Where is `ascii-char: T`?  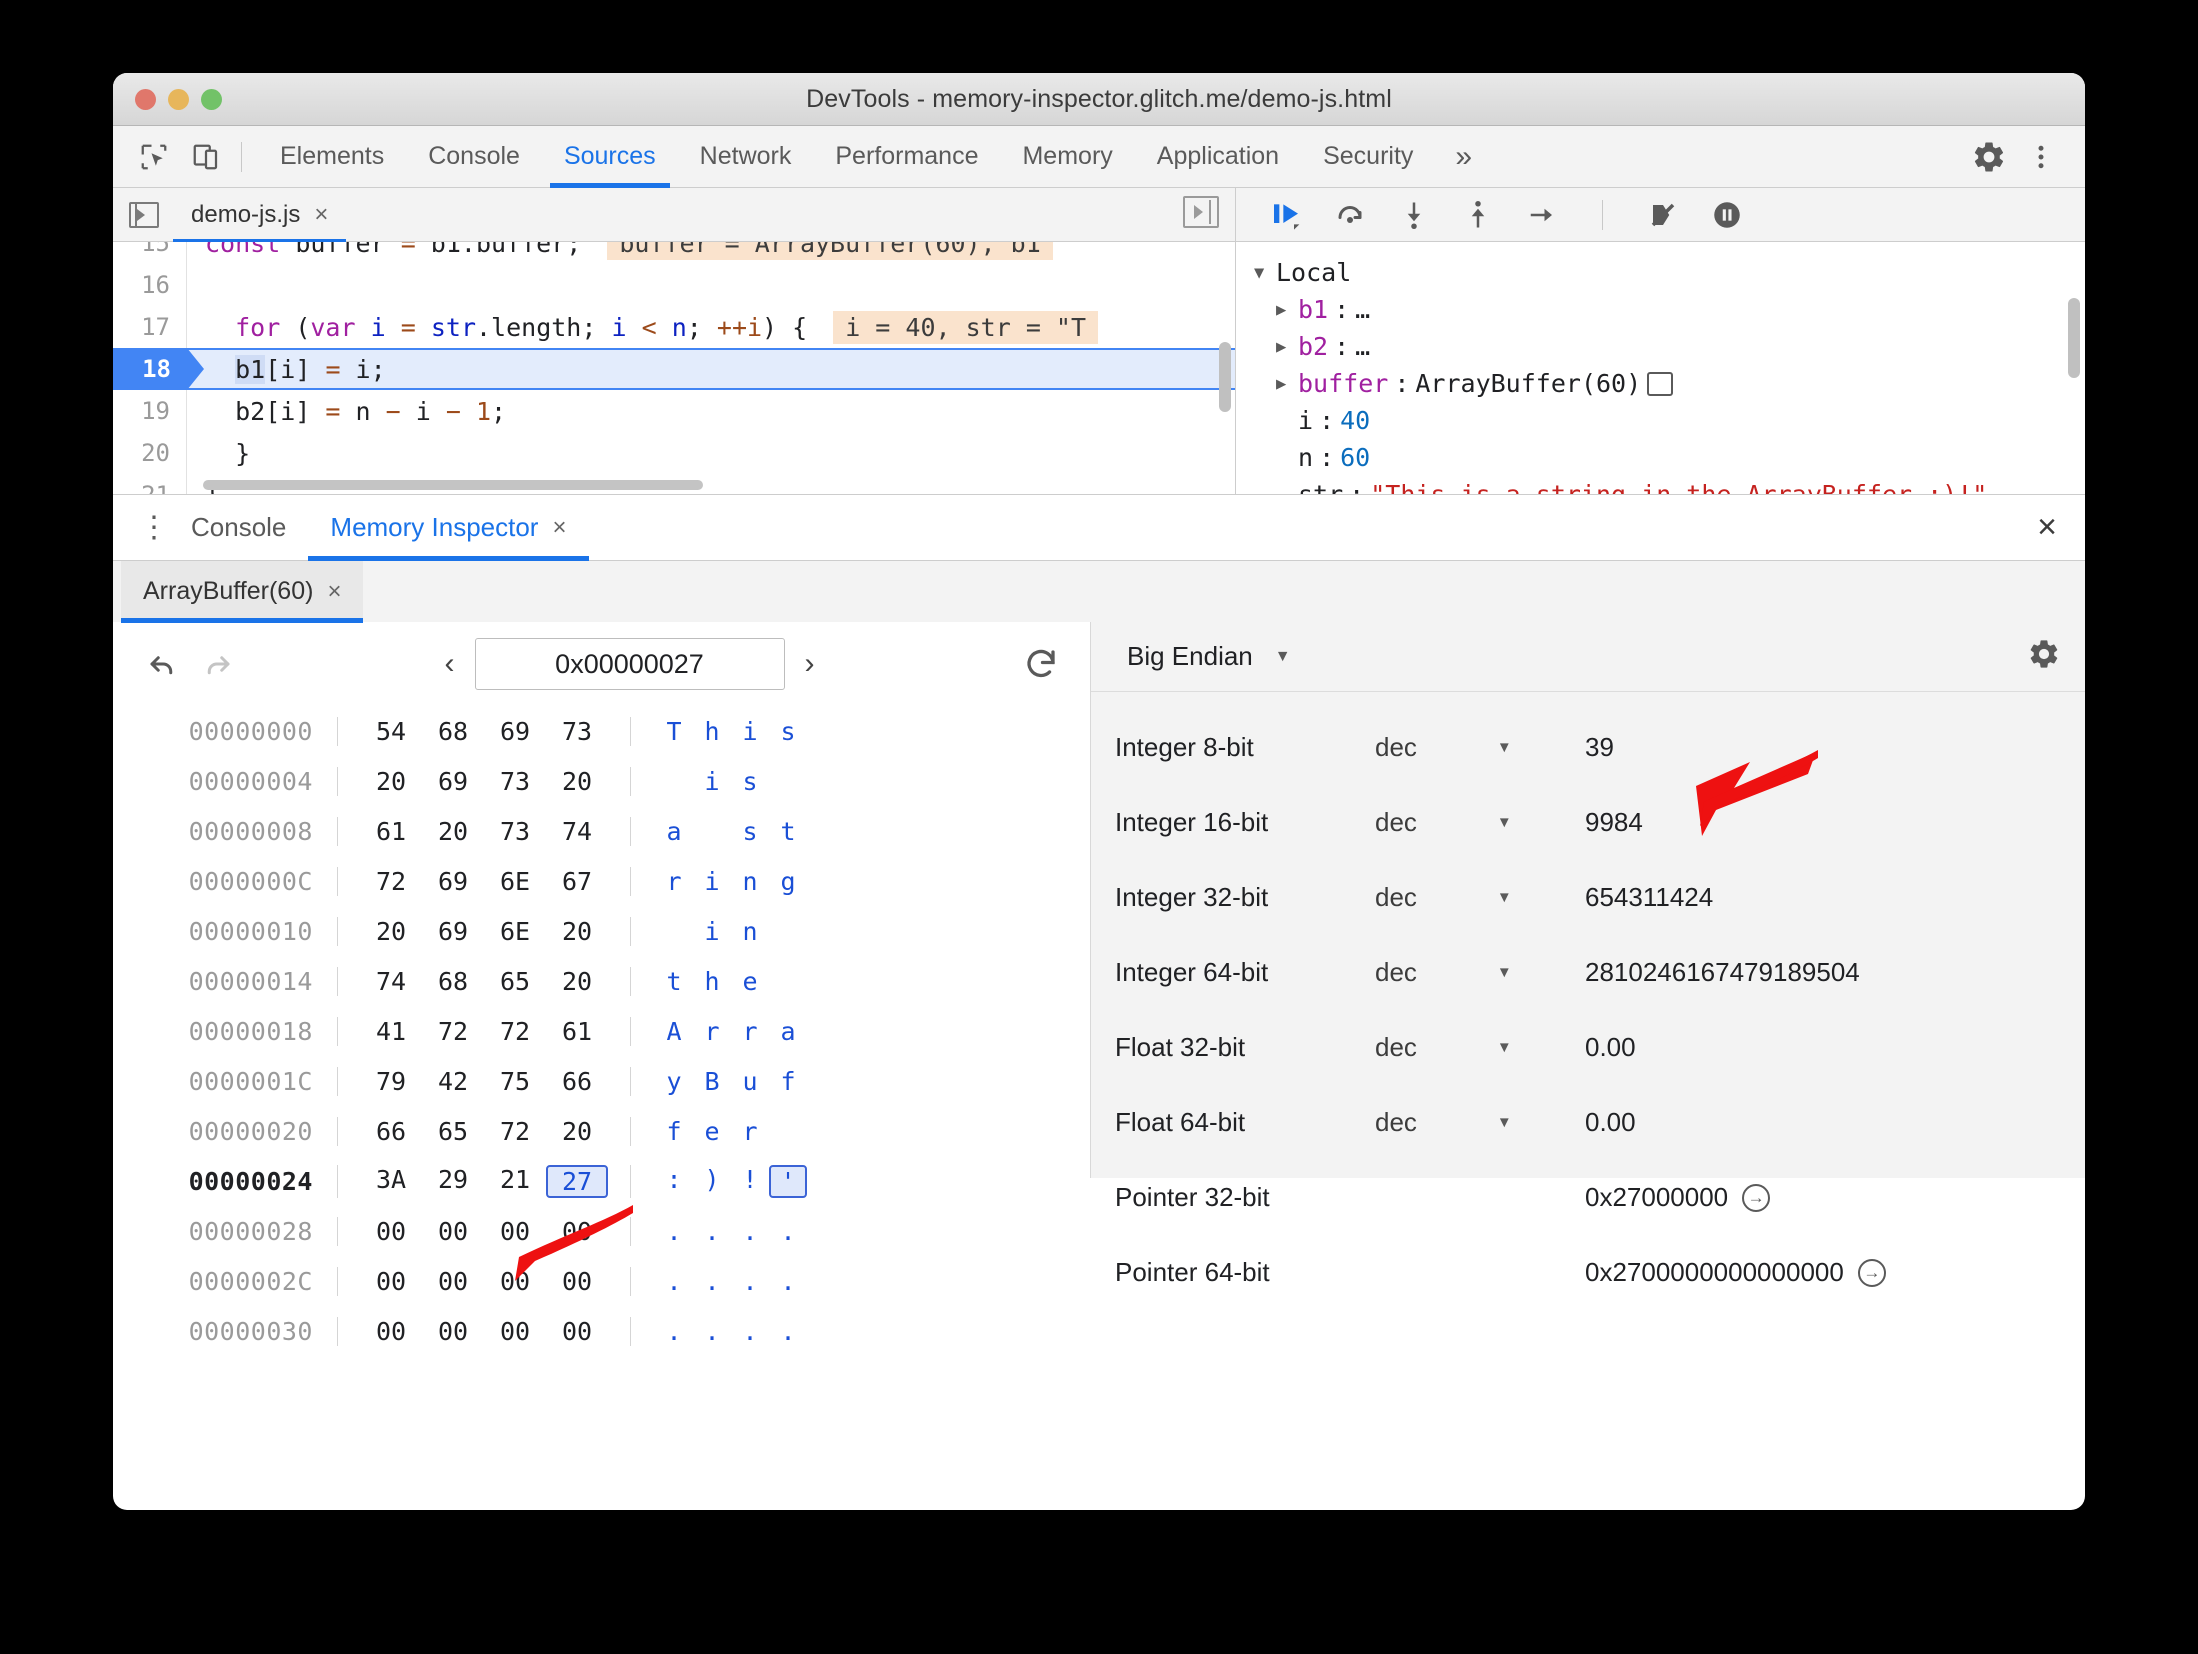
ascii-char: T is located at coordinates (674, 731).